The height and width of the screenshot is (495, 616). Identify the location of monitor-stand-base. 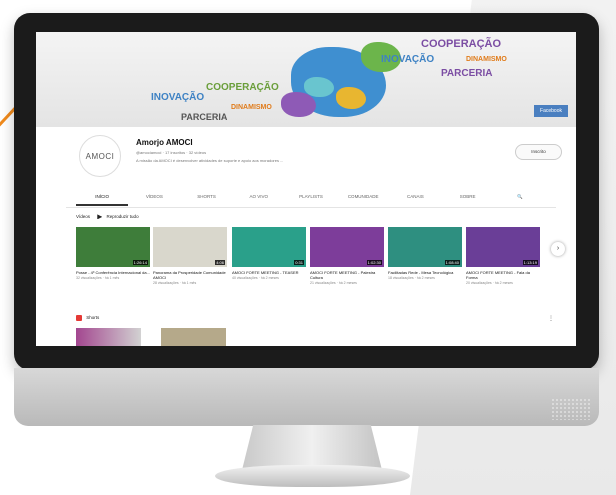
(312, 476).